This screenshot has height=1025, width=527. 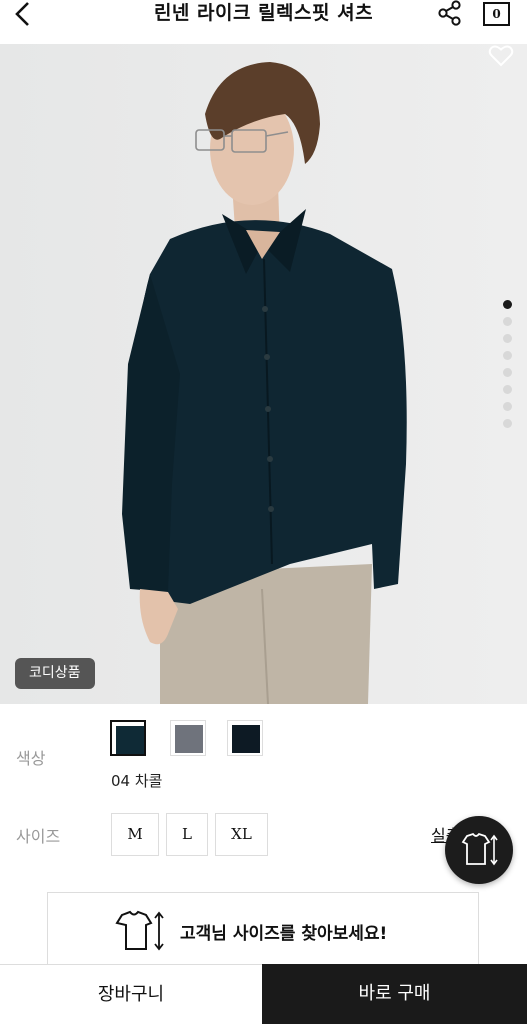 I want to click on app-header: 린넨 라이크 릴렉스핏 셔츠 0, so click(x=263, y=22).